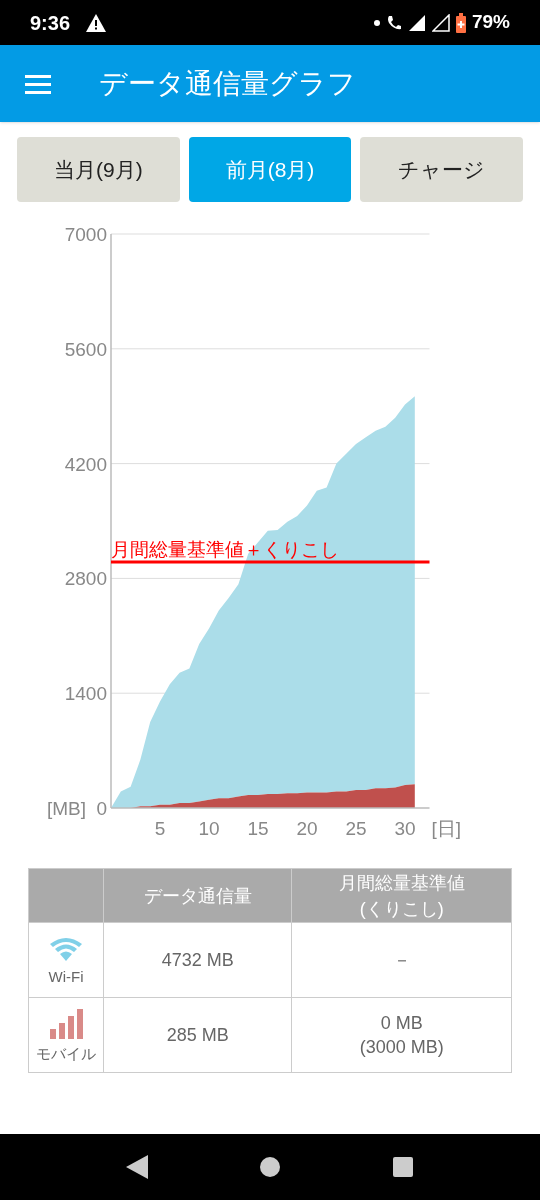 The image size is (540, 1200). Describe the element at coordinates (160, 828) in the screenshot. I see `x-tick-label: 5` at that location.